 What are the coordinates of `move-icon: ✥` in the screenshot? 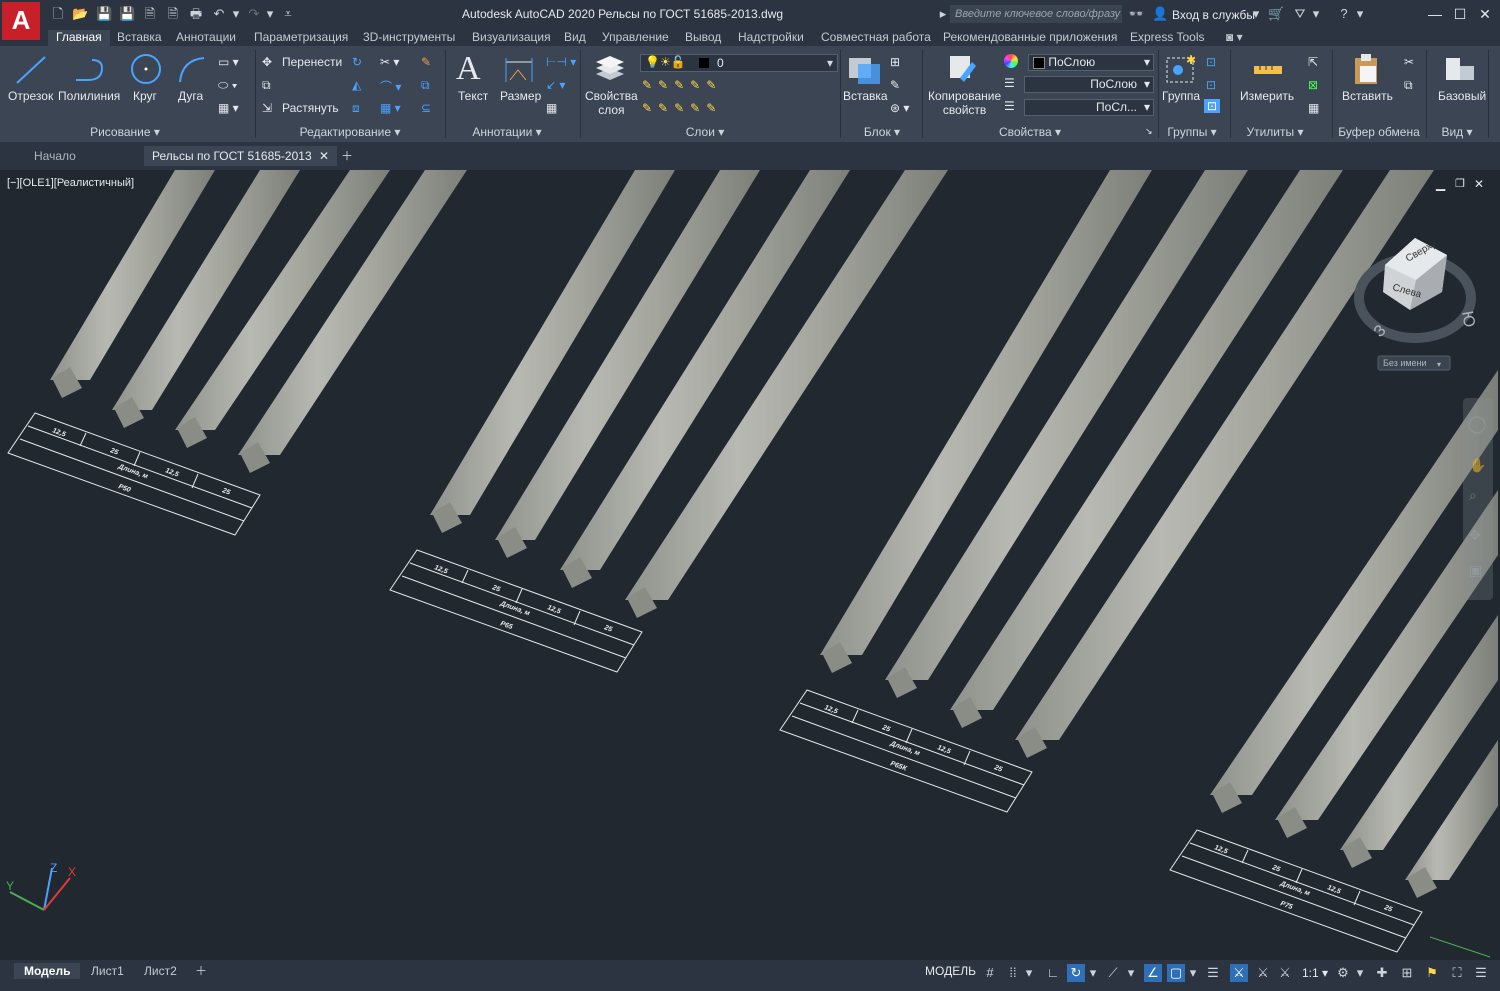 It's located at (267, 62).